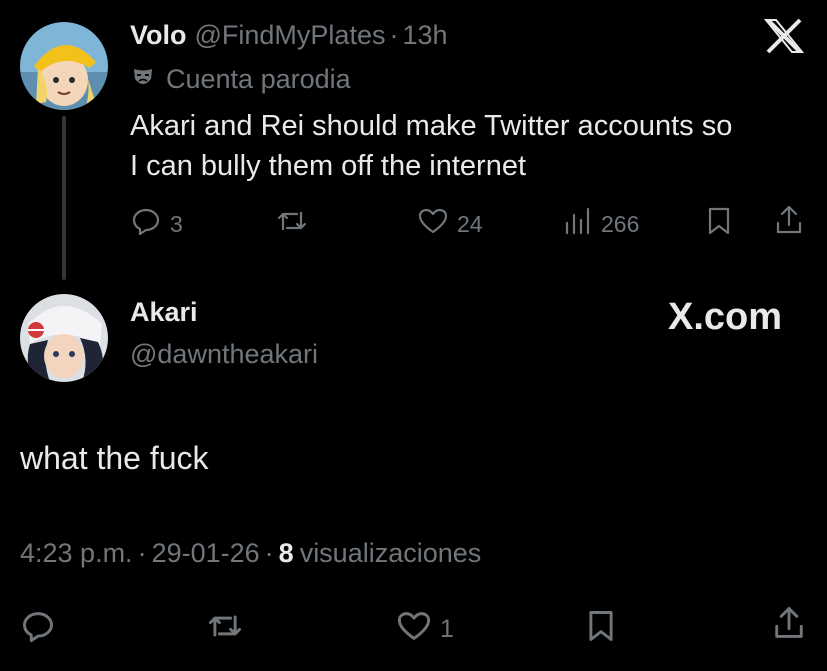  What do you see at coordinates (447, 628) in the screenshot?
I see `main-like-count: 1` at bounding box center [447, 628].